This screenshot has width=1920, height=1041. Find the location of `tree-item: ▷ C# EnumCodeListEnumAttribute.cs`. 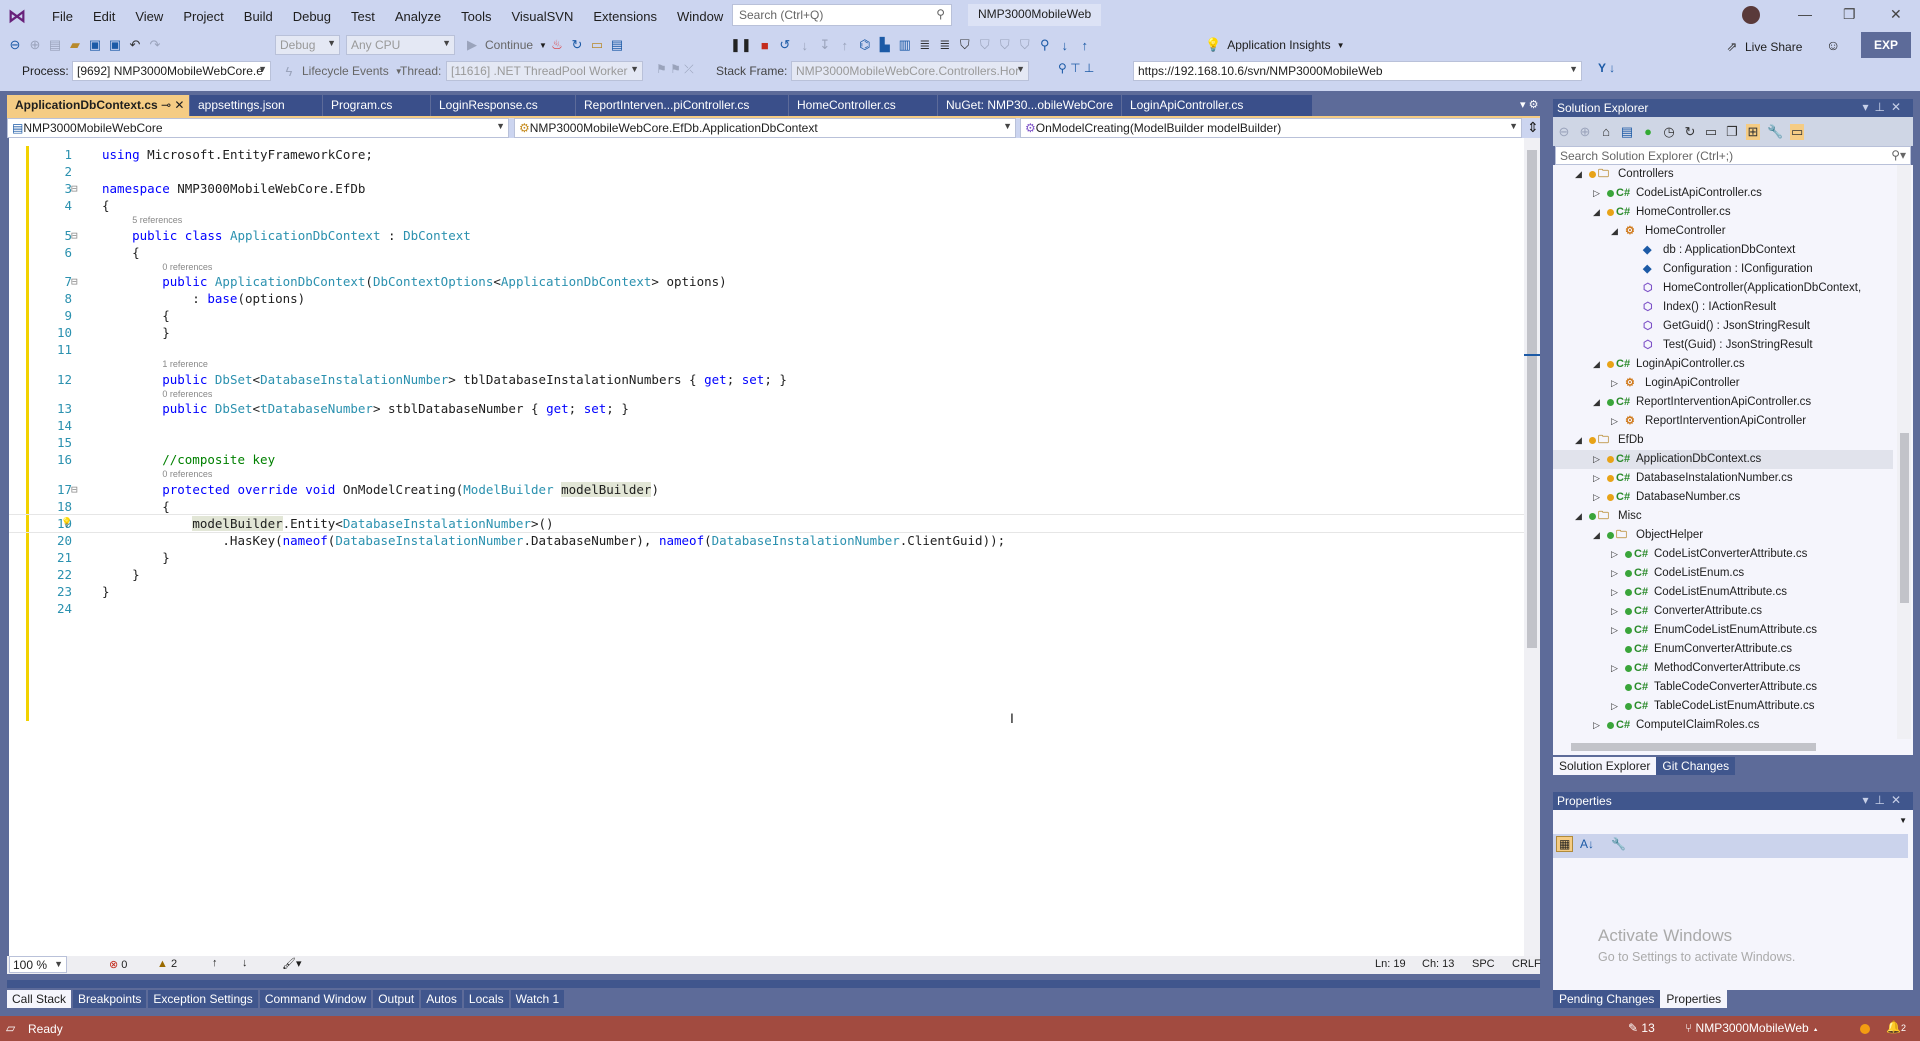

tree-item: ▷ C# EnumCodeListEnumAttribute.cs is located at coordinates (1723, 630).